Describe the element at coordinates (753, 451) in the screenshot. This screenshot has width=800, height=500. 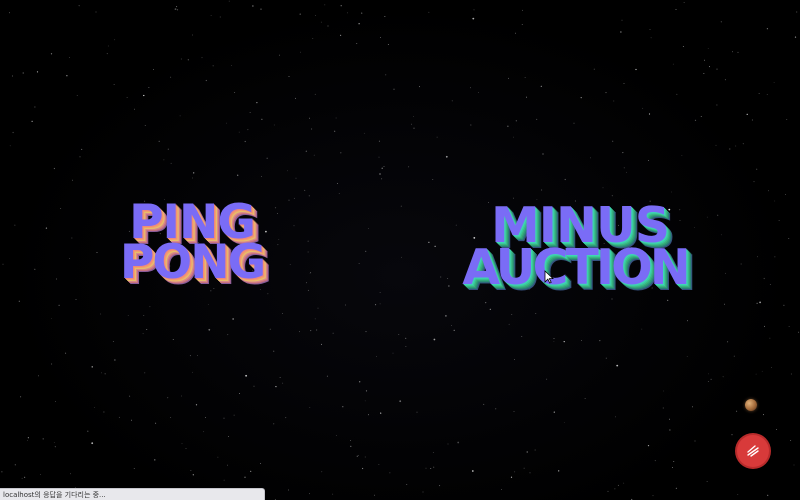
I see `menu-fab-button` at that location.